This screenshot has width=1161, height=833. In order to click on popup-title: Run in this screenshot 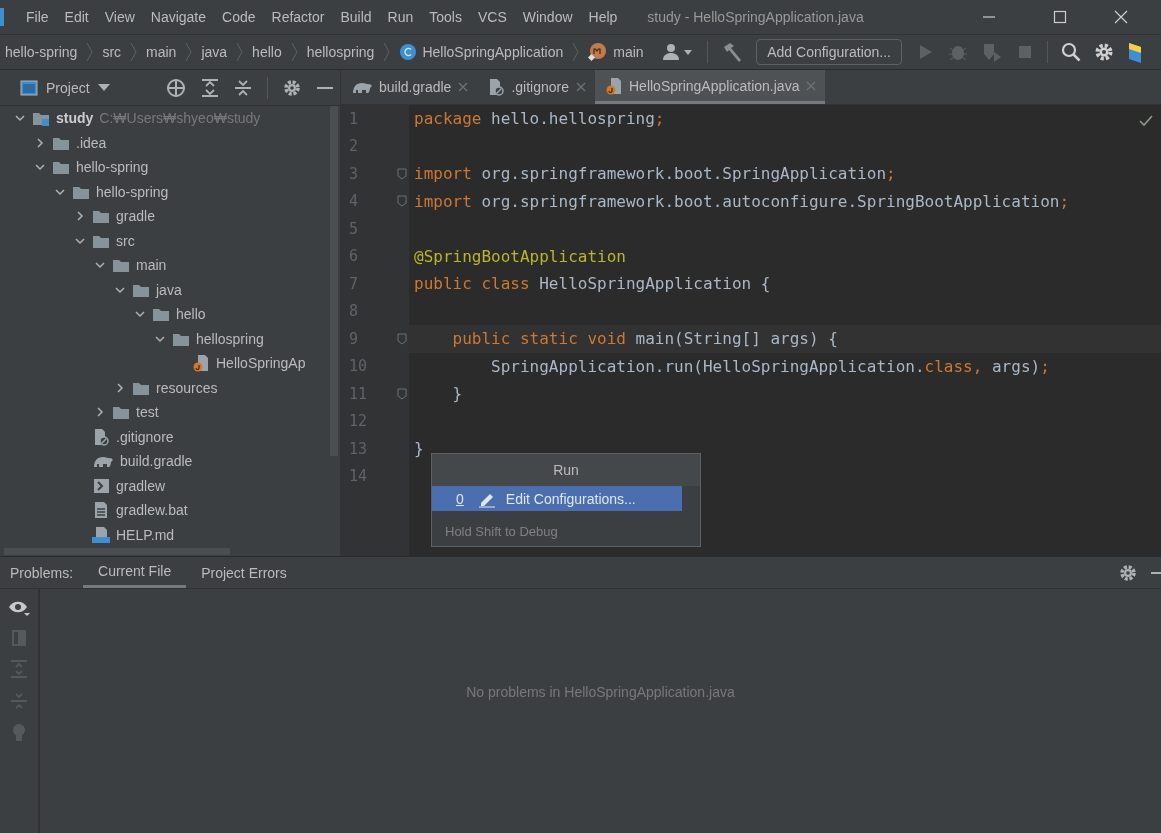, I will do `click(566, 470)`.